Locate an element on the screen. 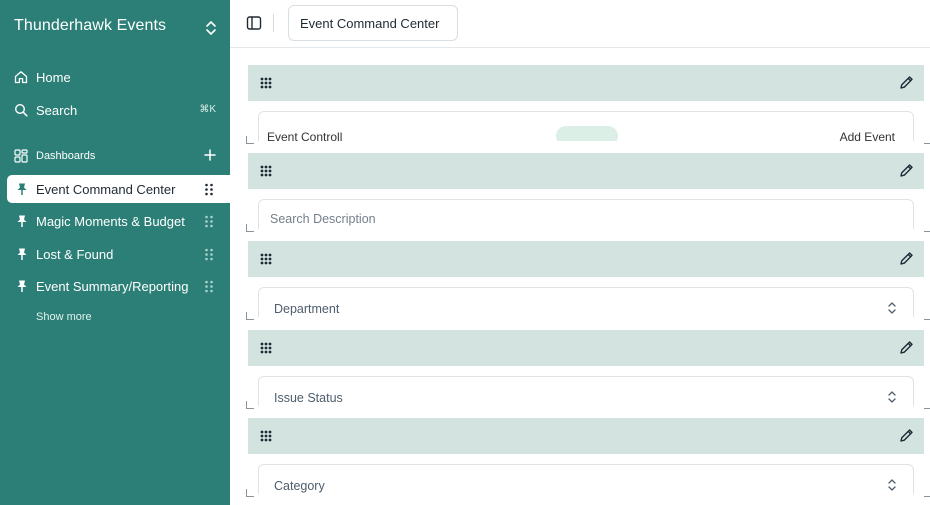 The image size is (930, 505). dashboard-grid-icon is located at coordinates (21, 156).